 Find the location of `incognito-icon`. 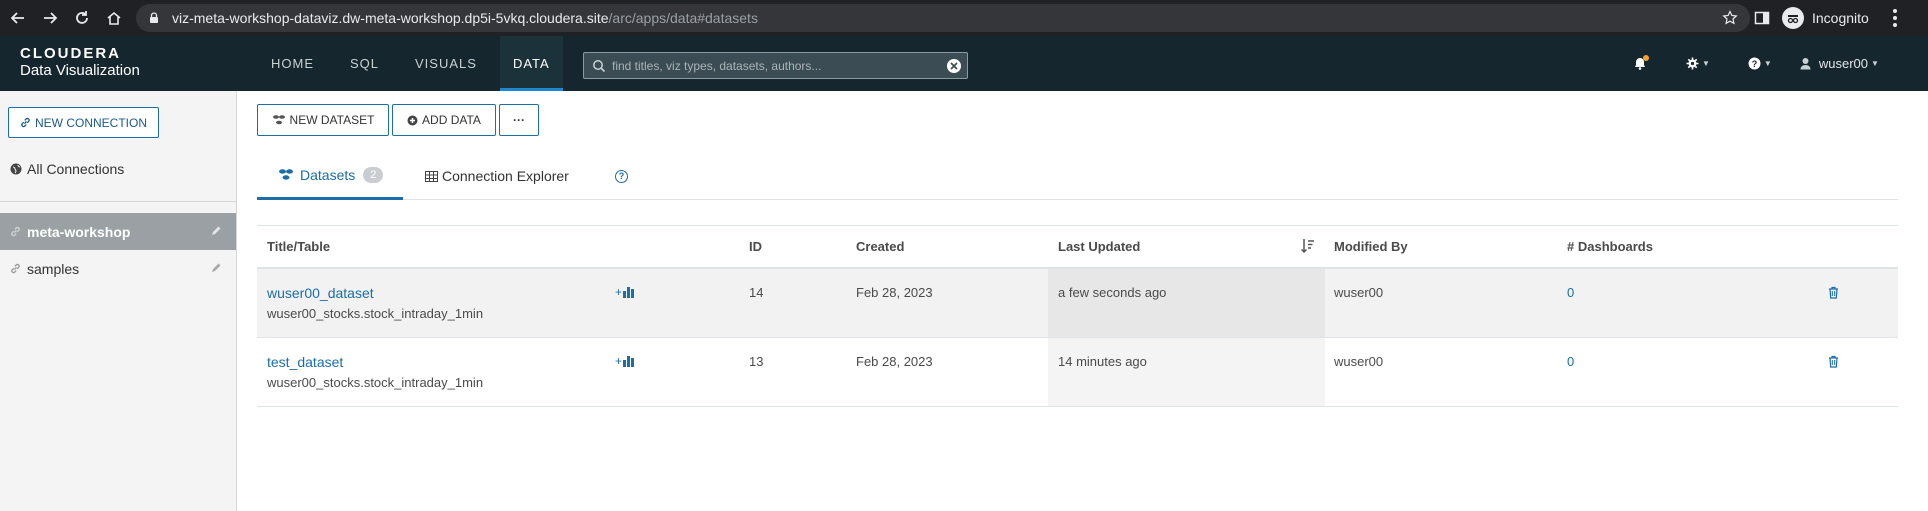

incognito-icon is located at coordinates (1793, 18).